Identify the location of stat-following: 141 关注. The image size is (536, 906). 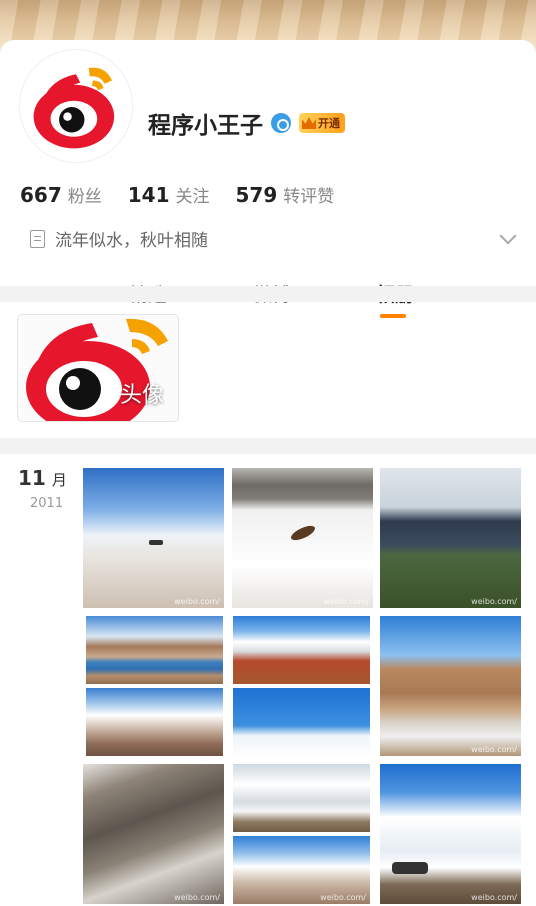
(169, 194).